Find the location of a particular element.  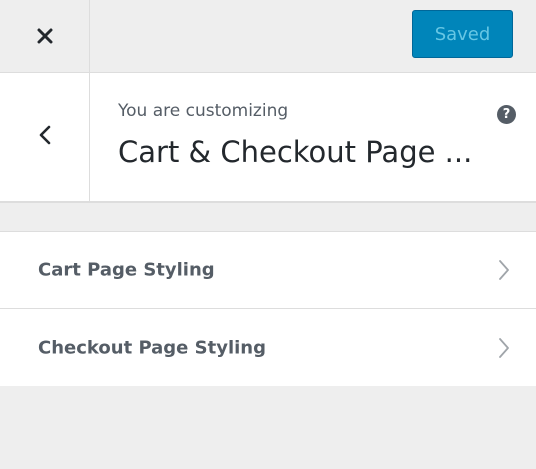

close-icon is located at coordinates (45, 36).